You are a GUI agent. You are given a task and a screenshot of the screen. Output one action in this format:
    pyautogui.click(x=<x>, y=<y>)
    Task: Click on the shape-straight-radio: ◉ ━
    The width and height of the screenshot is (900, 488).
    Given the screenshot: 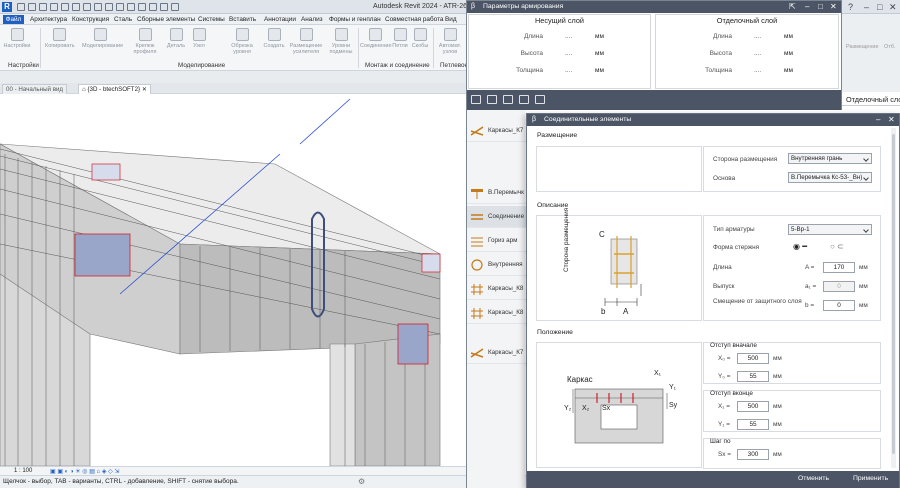 What is the action you would take?
    pyautogui.click(x=800, y=246)
    